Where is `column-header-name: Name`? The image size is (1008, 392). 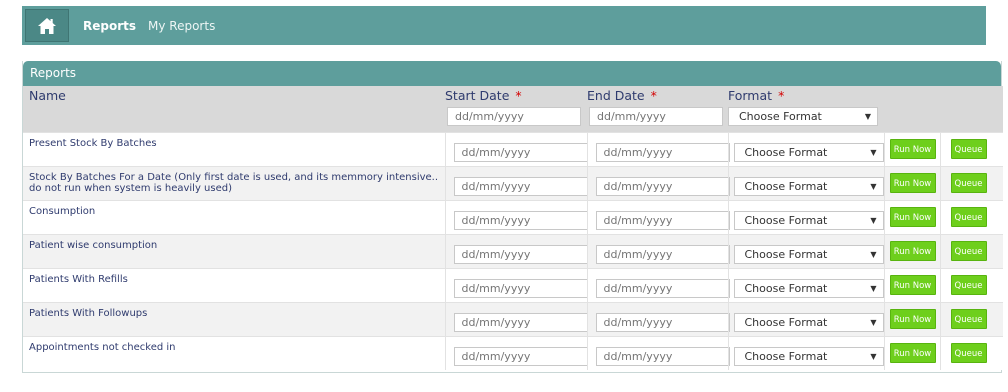
column-header-name: Name is located at coordinates (47, 95).